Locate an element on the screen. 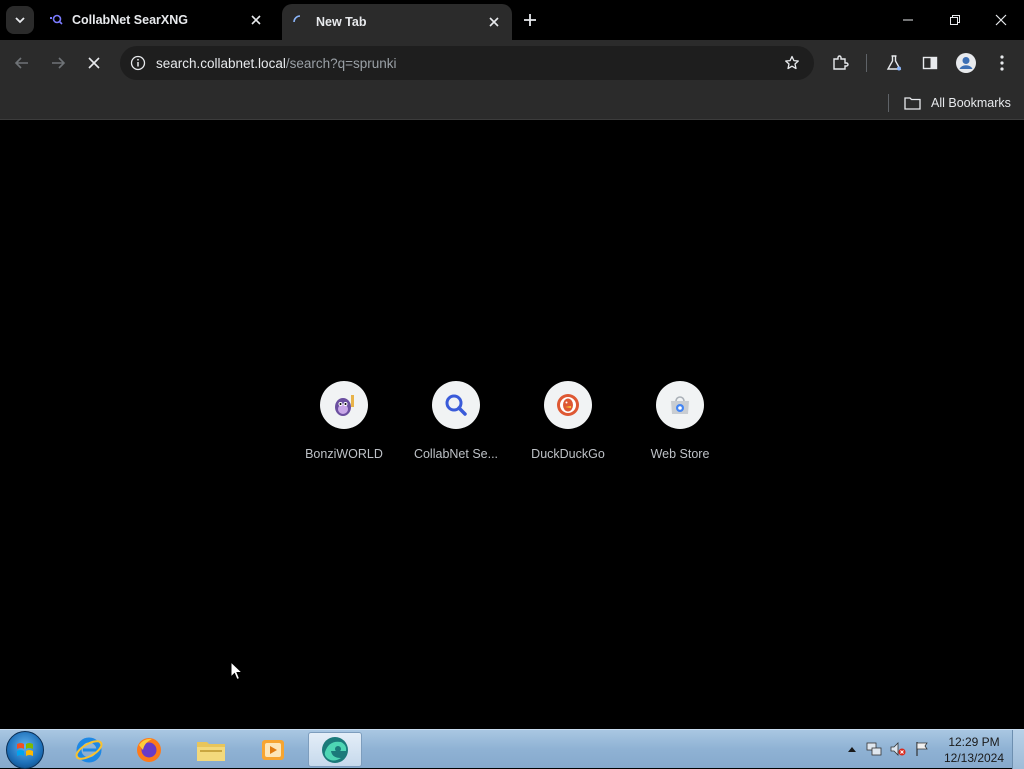 This screenshot has width=1024, height=769. shortcut-duckduckgo: DuckDuckGo is located at coordinates (568, 426).